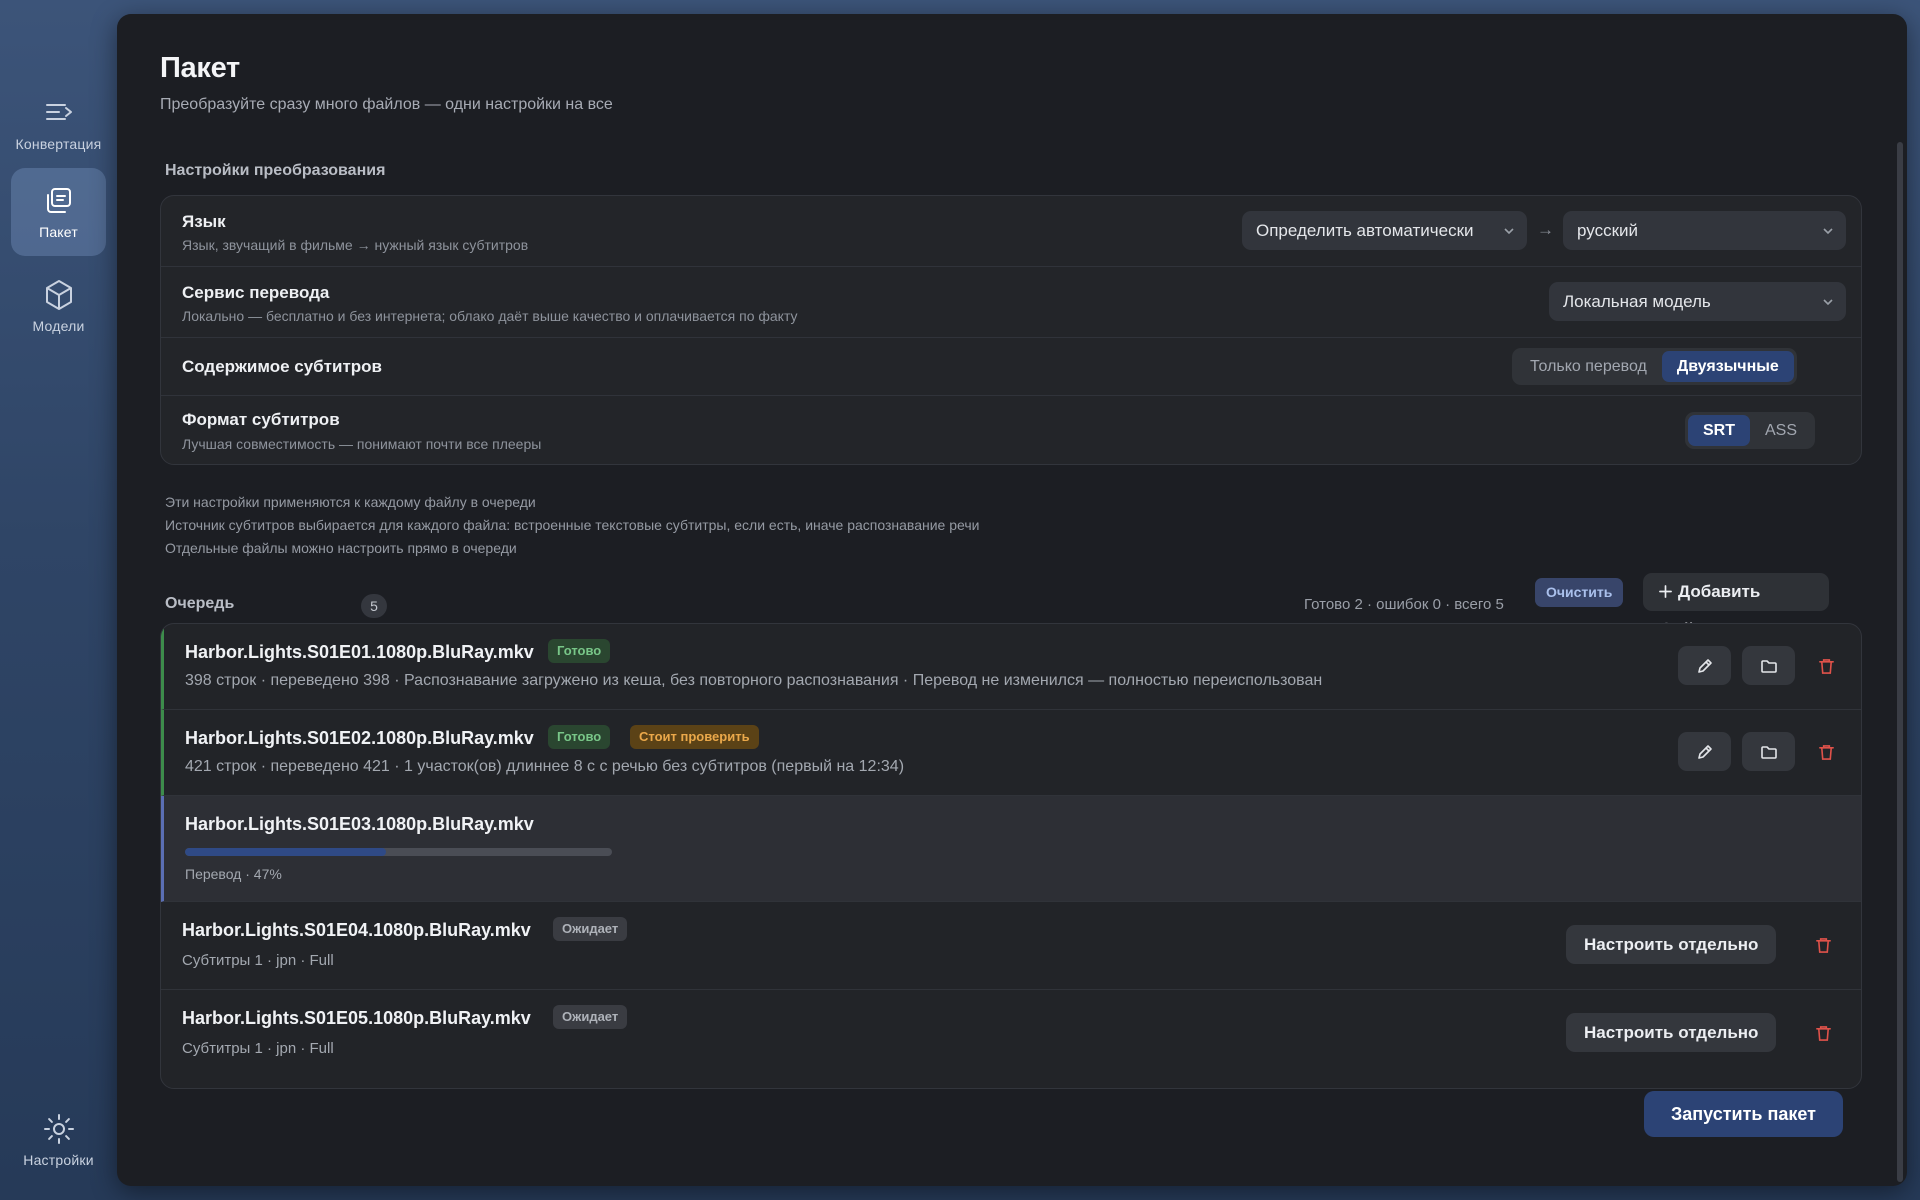 The width and height of the screenshot is (1920, 1200). What do you see at coordinates (285, 852) in the screenshot?
I see `progress-fill` at bounding box center [285, 852].